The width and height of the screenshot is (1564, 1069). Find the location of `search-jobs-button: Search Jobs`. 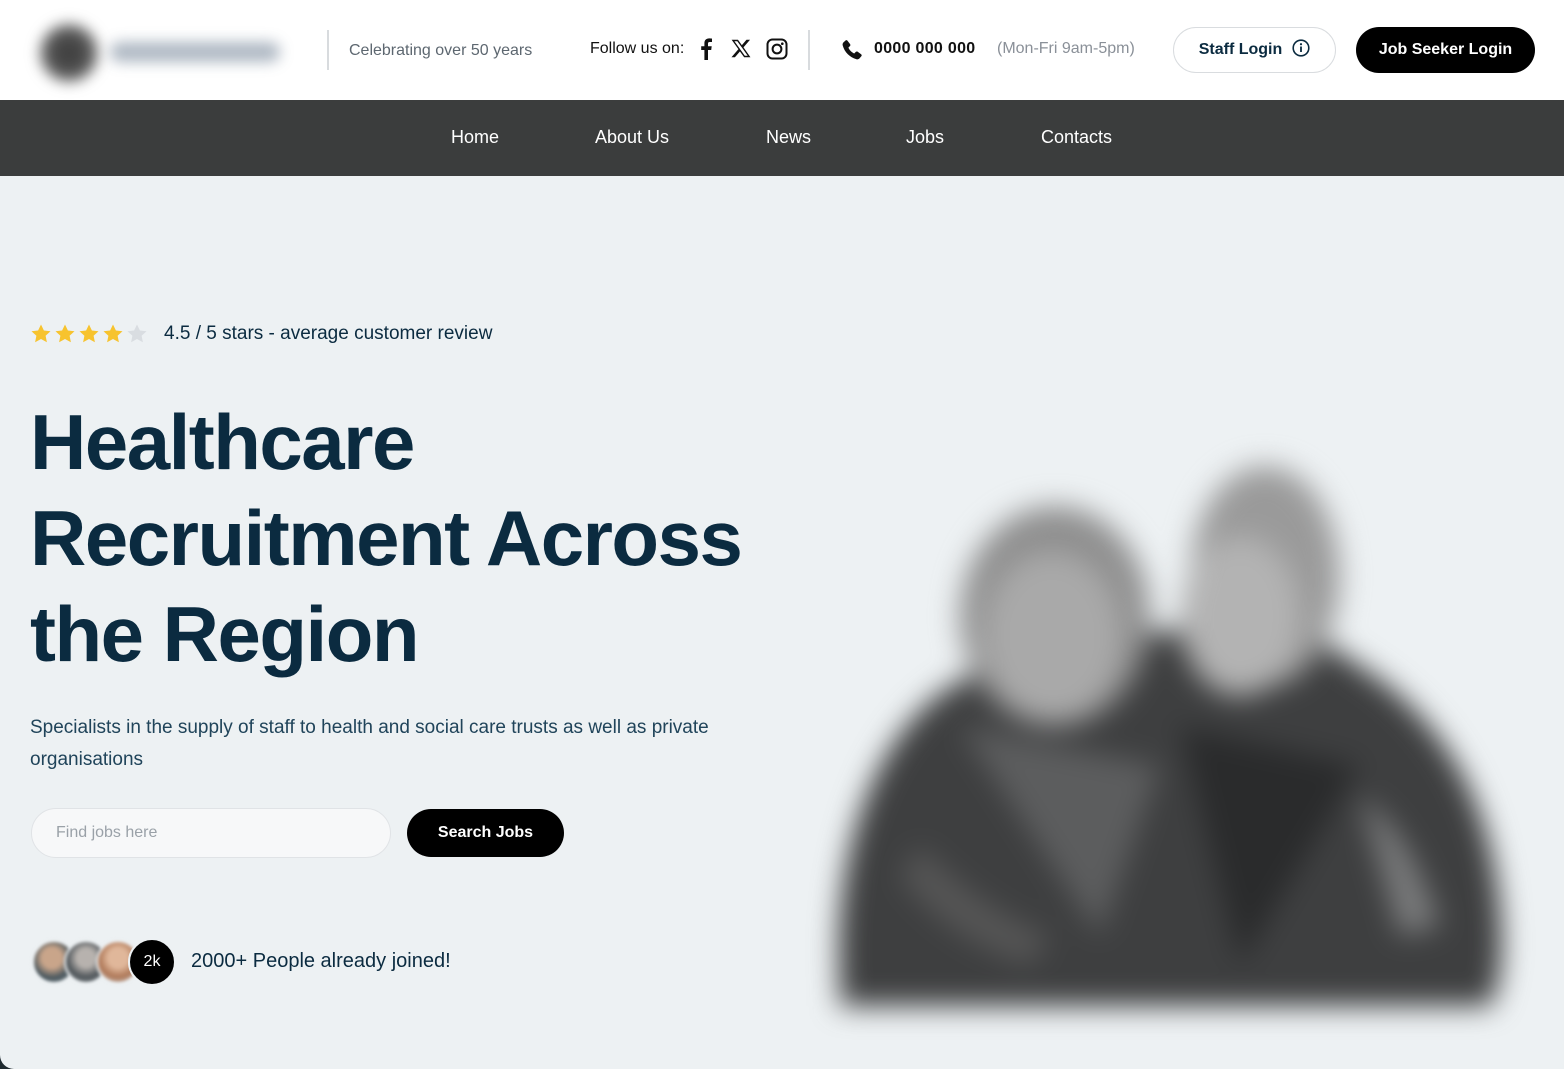

search-jobs-button: Search Jobs is located at coordinates (485, 833).